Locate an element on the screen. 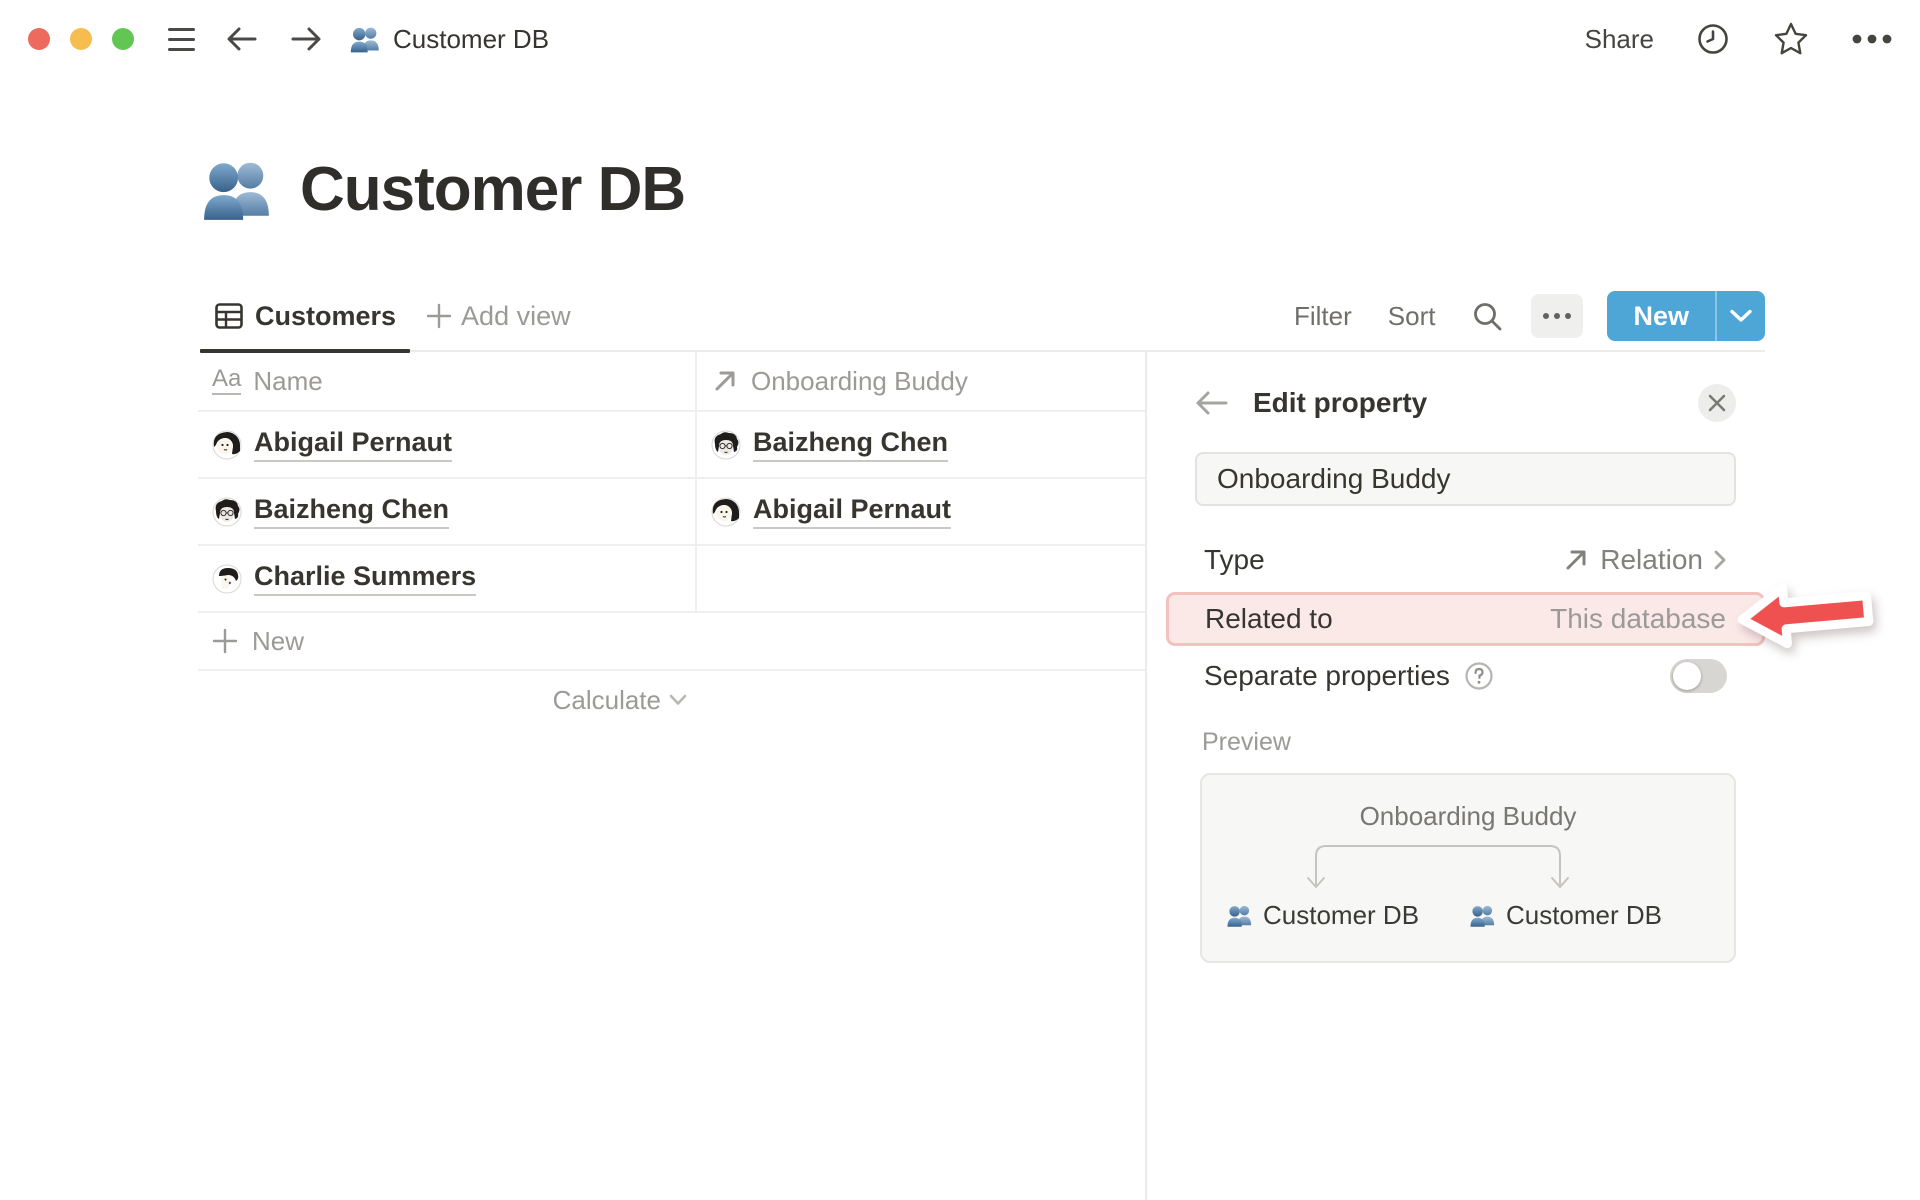 This screenshot has width=1920, height=1200. breadcrumb: Customer DB is located at coordinates (449, 39).